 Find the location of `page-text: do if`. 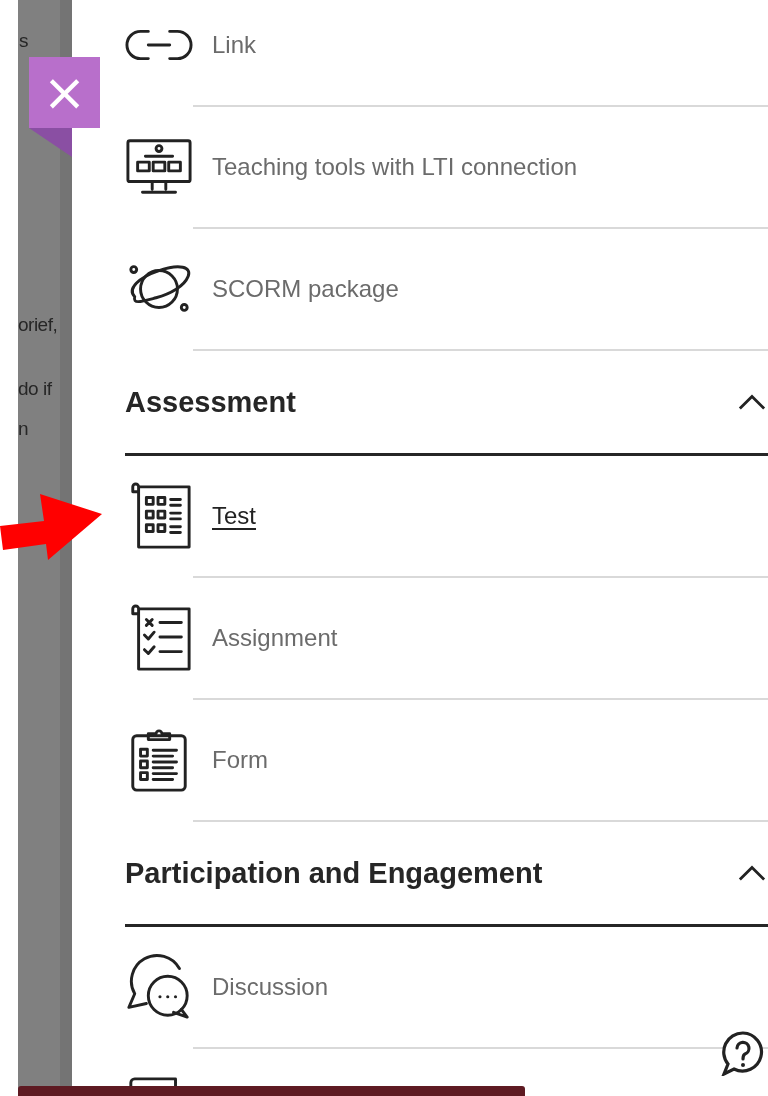

page-text: do if is located at coordinates (35, 389).